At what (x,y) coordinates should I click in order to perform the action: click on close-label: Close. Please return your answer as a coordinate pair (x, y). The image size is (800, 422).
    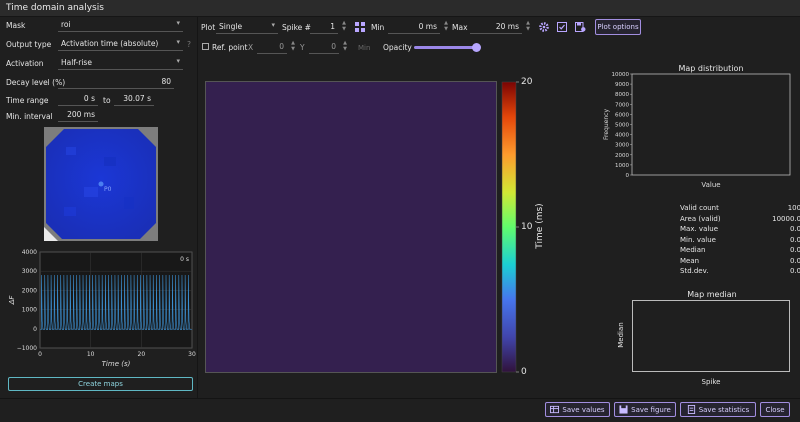
    Looking at the image, I should click on (775, 409).